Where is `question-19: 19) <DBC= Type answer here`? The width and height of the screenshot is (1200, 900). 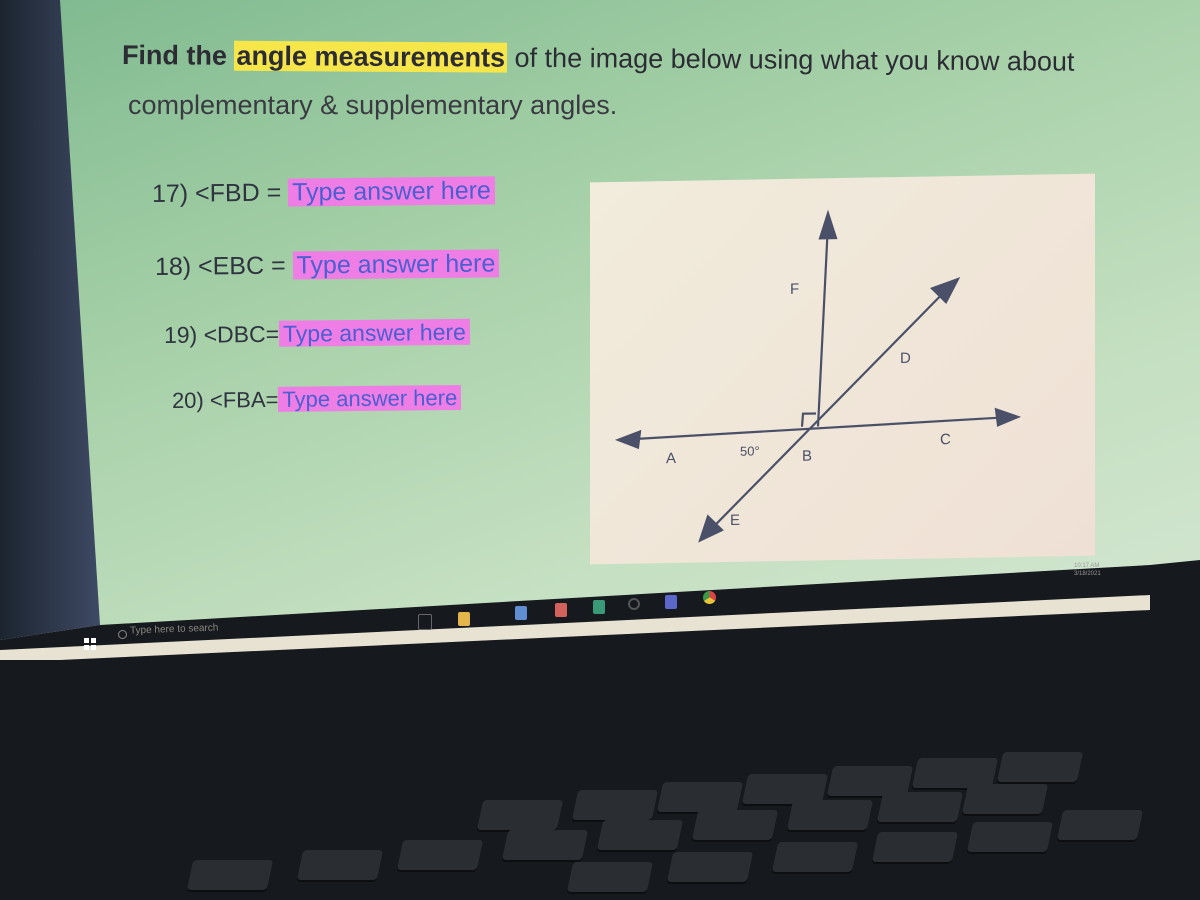 question-19: 19) <DBC= Type answer here is located at coordinates (317, 333).